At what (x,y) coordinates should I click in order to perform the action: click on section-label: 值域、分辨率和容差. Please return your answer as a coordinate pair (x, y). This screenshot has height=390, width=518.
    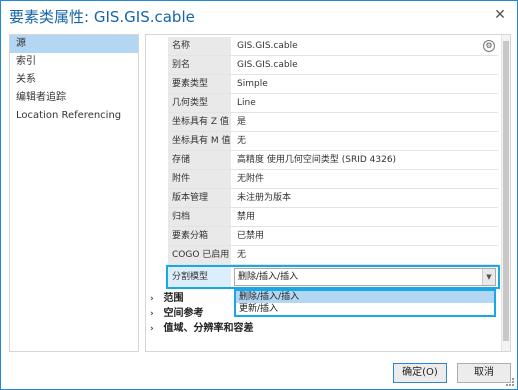
    Looking at the image, I should click on (208, 328).